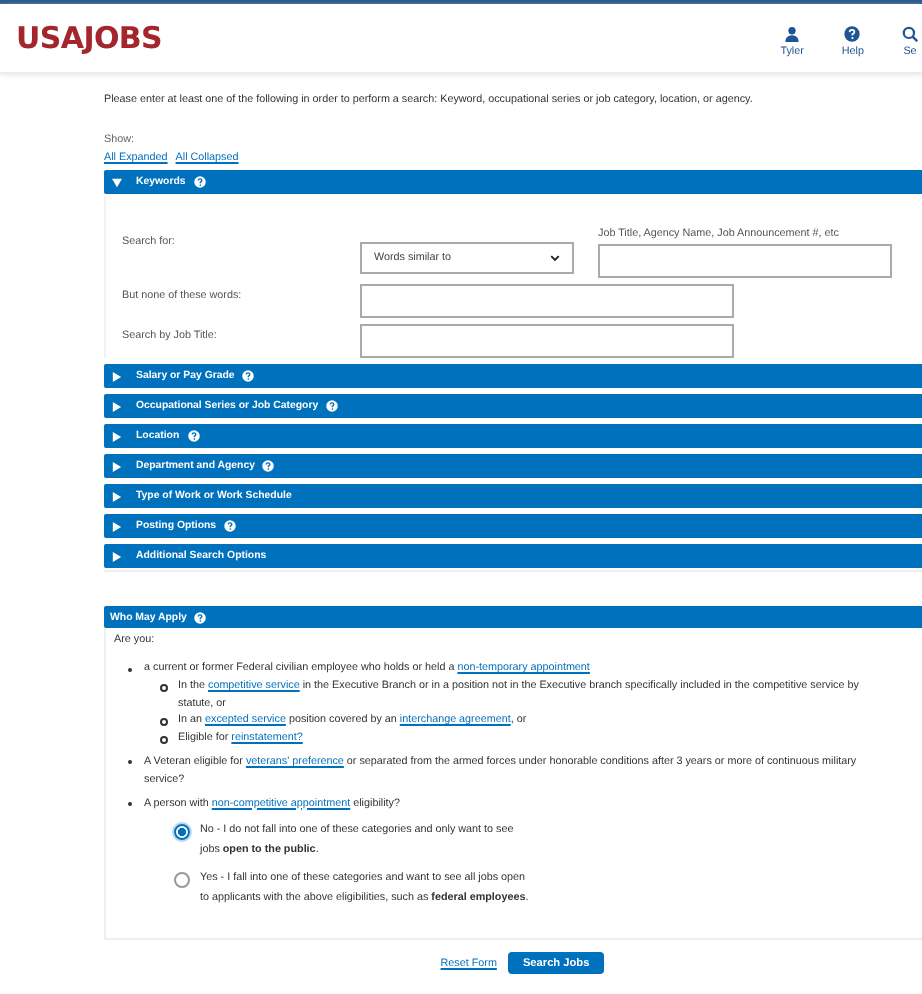 This screenshot has width=922, height=994. What do you see at coordinates (792, 34) in the screenshot?
I see `user-icon` at bounding box center [792, 34].